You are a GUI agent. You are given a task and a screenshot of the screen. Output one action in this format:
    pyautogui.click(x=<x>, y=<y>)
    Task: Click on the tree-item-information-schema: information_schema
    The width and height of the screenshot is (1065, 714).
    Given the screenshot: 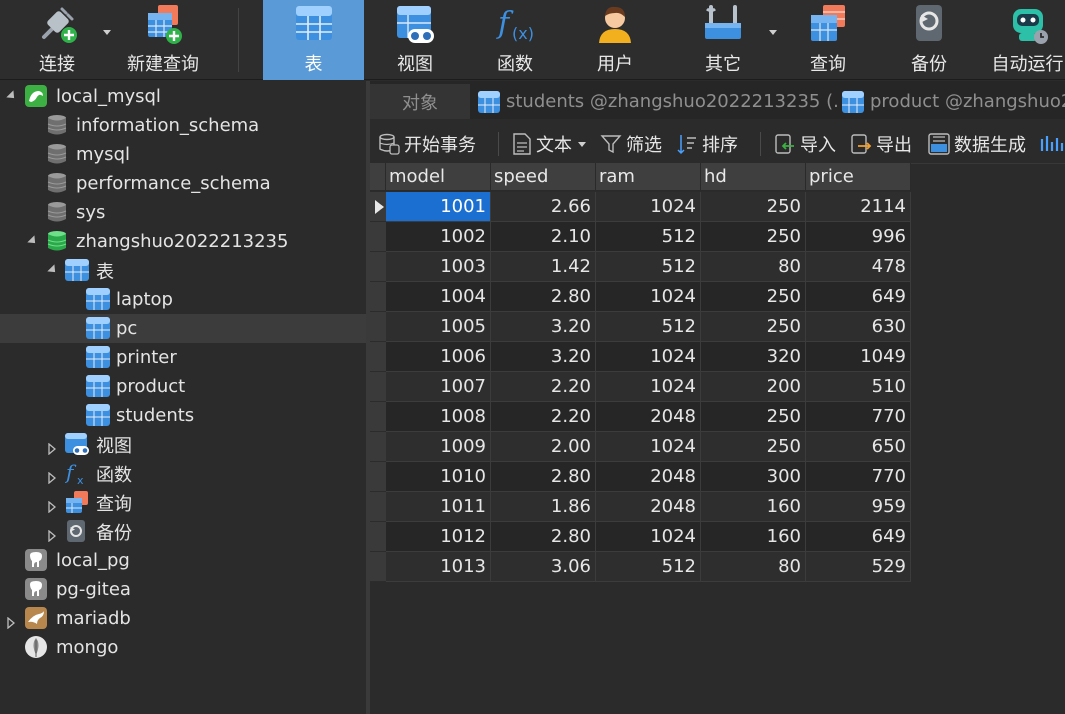 What is the action you would take?
    pyautogui.click(x=183, y=125)
    